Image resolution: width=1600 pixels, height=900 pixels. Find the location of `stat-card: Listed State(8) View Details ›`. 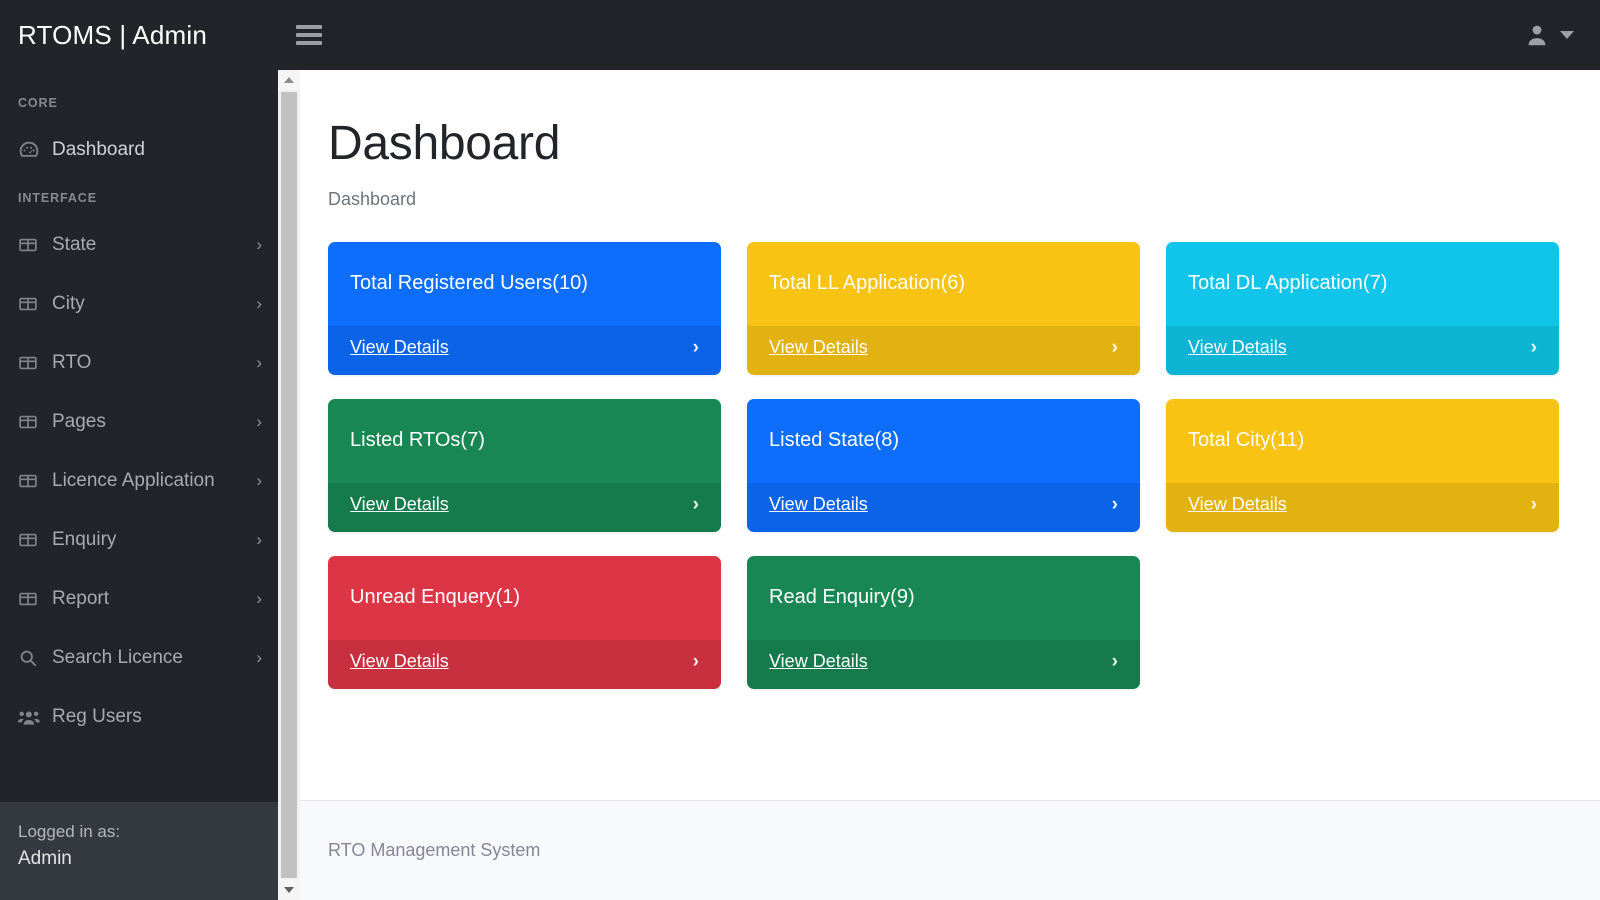

stat-card: Listed State(8) View Details › is located at coordinates (943, 465).